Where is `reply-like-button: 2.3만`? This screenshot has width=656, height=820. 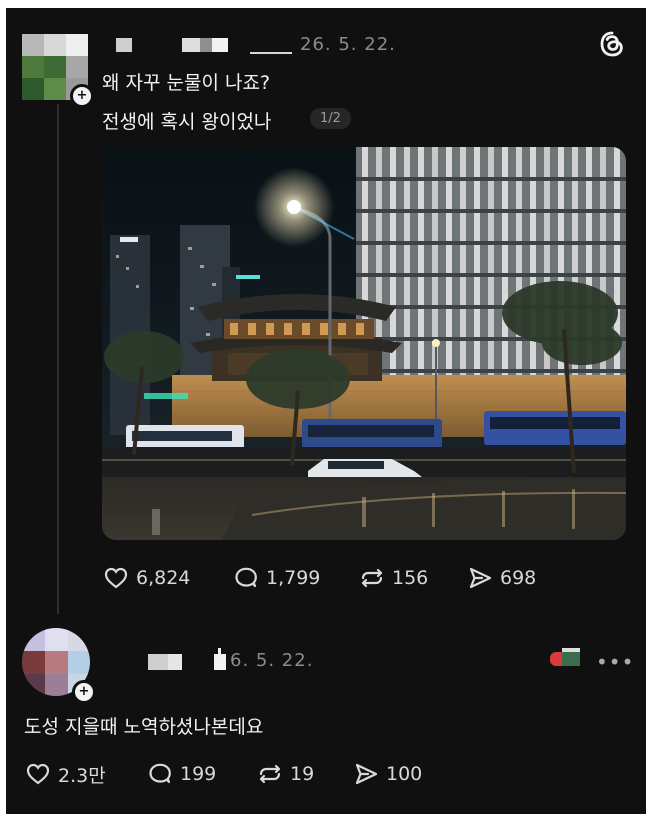 reply-like-button: 2.3만 is located at coordinates (65, 774).